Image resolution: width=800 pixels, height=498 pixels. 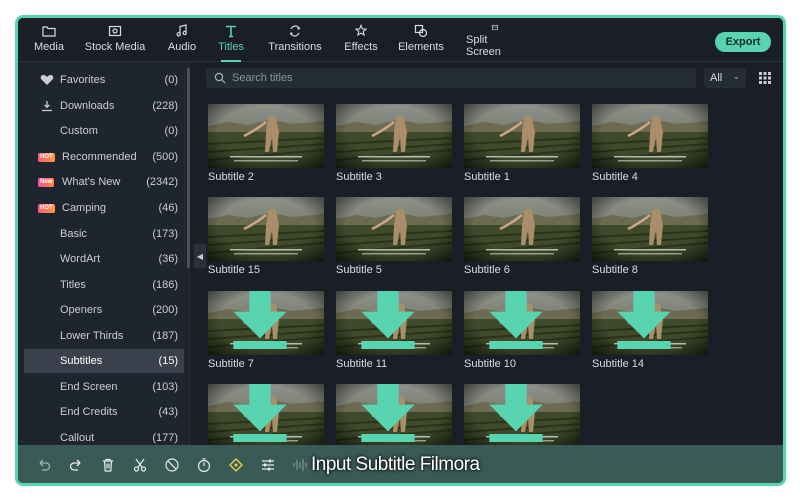 What do you see at coordinates (204, 465) in the screenshot?
I see `speed-icon` at bounding box center [204, 465].